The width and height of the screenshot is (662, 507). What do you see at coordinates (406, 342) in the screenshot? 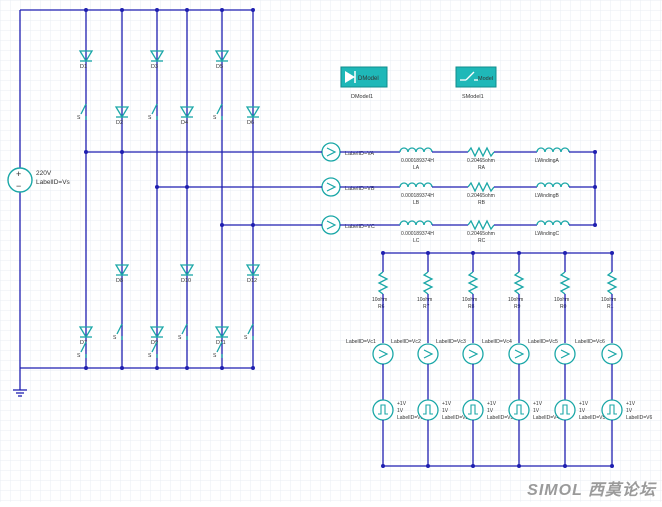
I see `voltmeter-label: LabelID=Vc2` at bounding box center [406, 342].